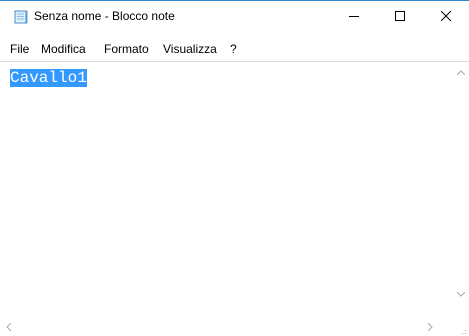 Image resolution: width=469 pixels, height=336 pixels. I want to click on menu-visualizza: Visualizza, so click(190, 49).